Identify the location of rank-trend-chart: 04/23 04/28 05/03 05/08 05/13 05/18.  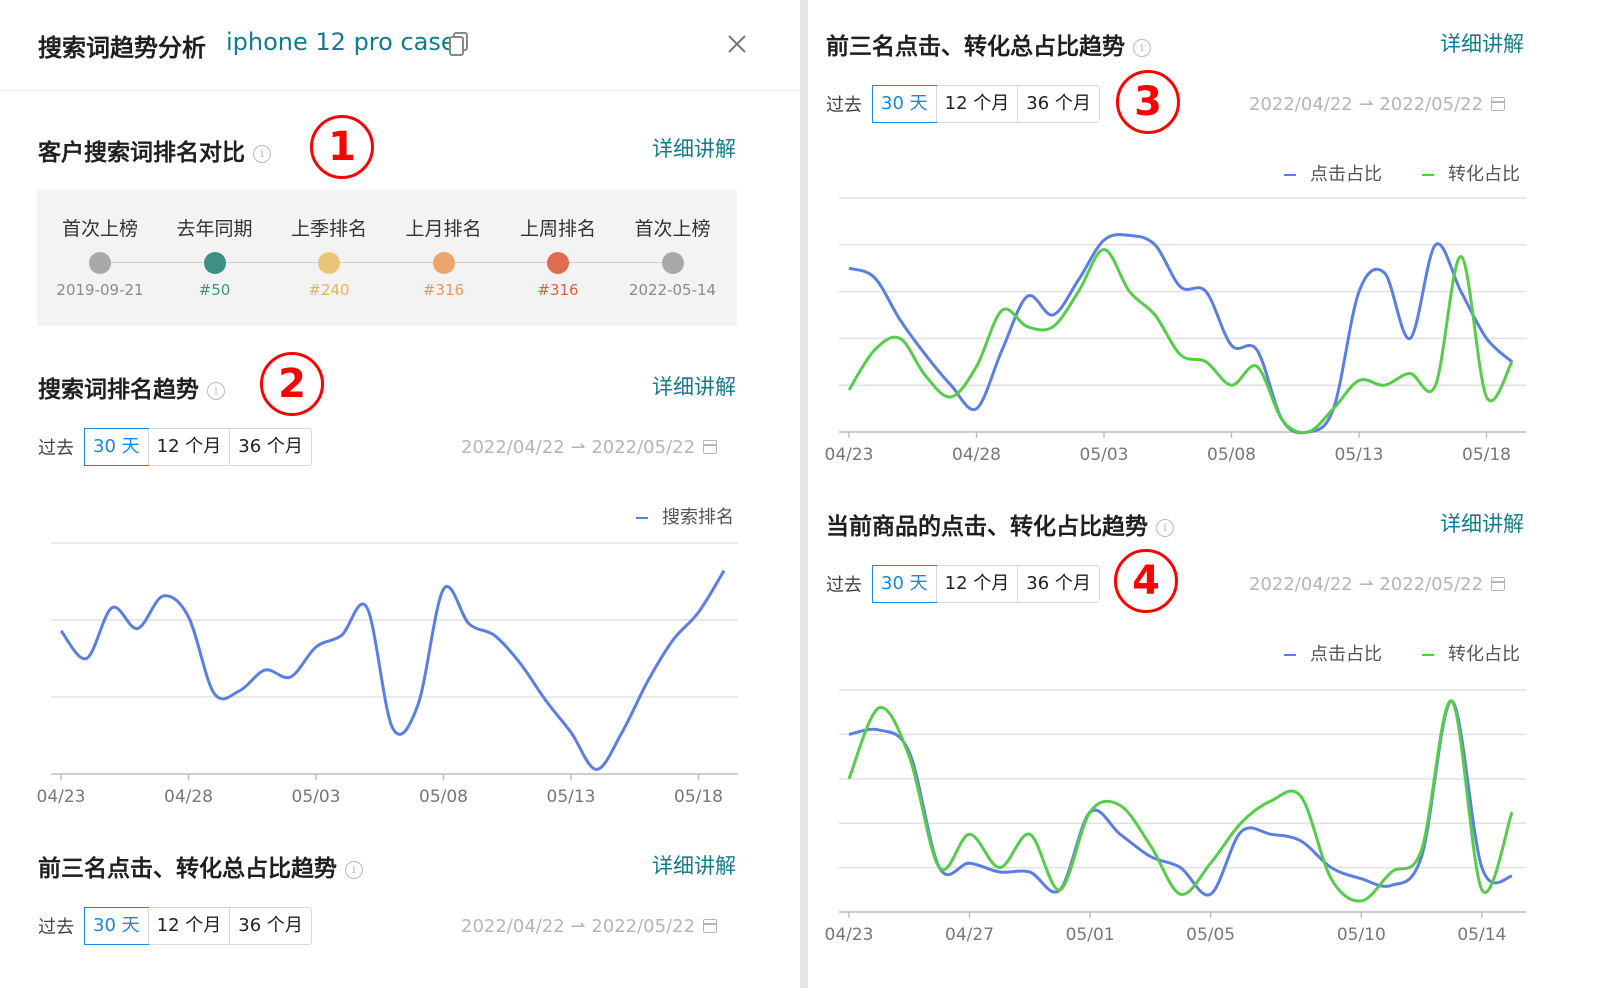
(390, 670).